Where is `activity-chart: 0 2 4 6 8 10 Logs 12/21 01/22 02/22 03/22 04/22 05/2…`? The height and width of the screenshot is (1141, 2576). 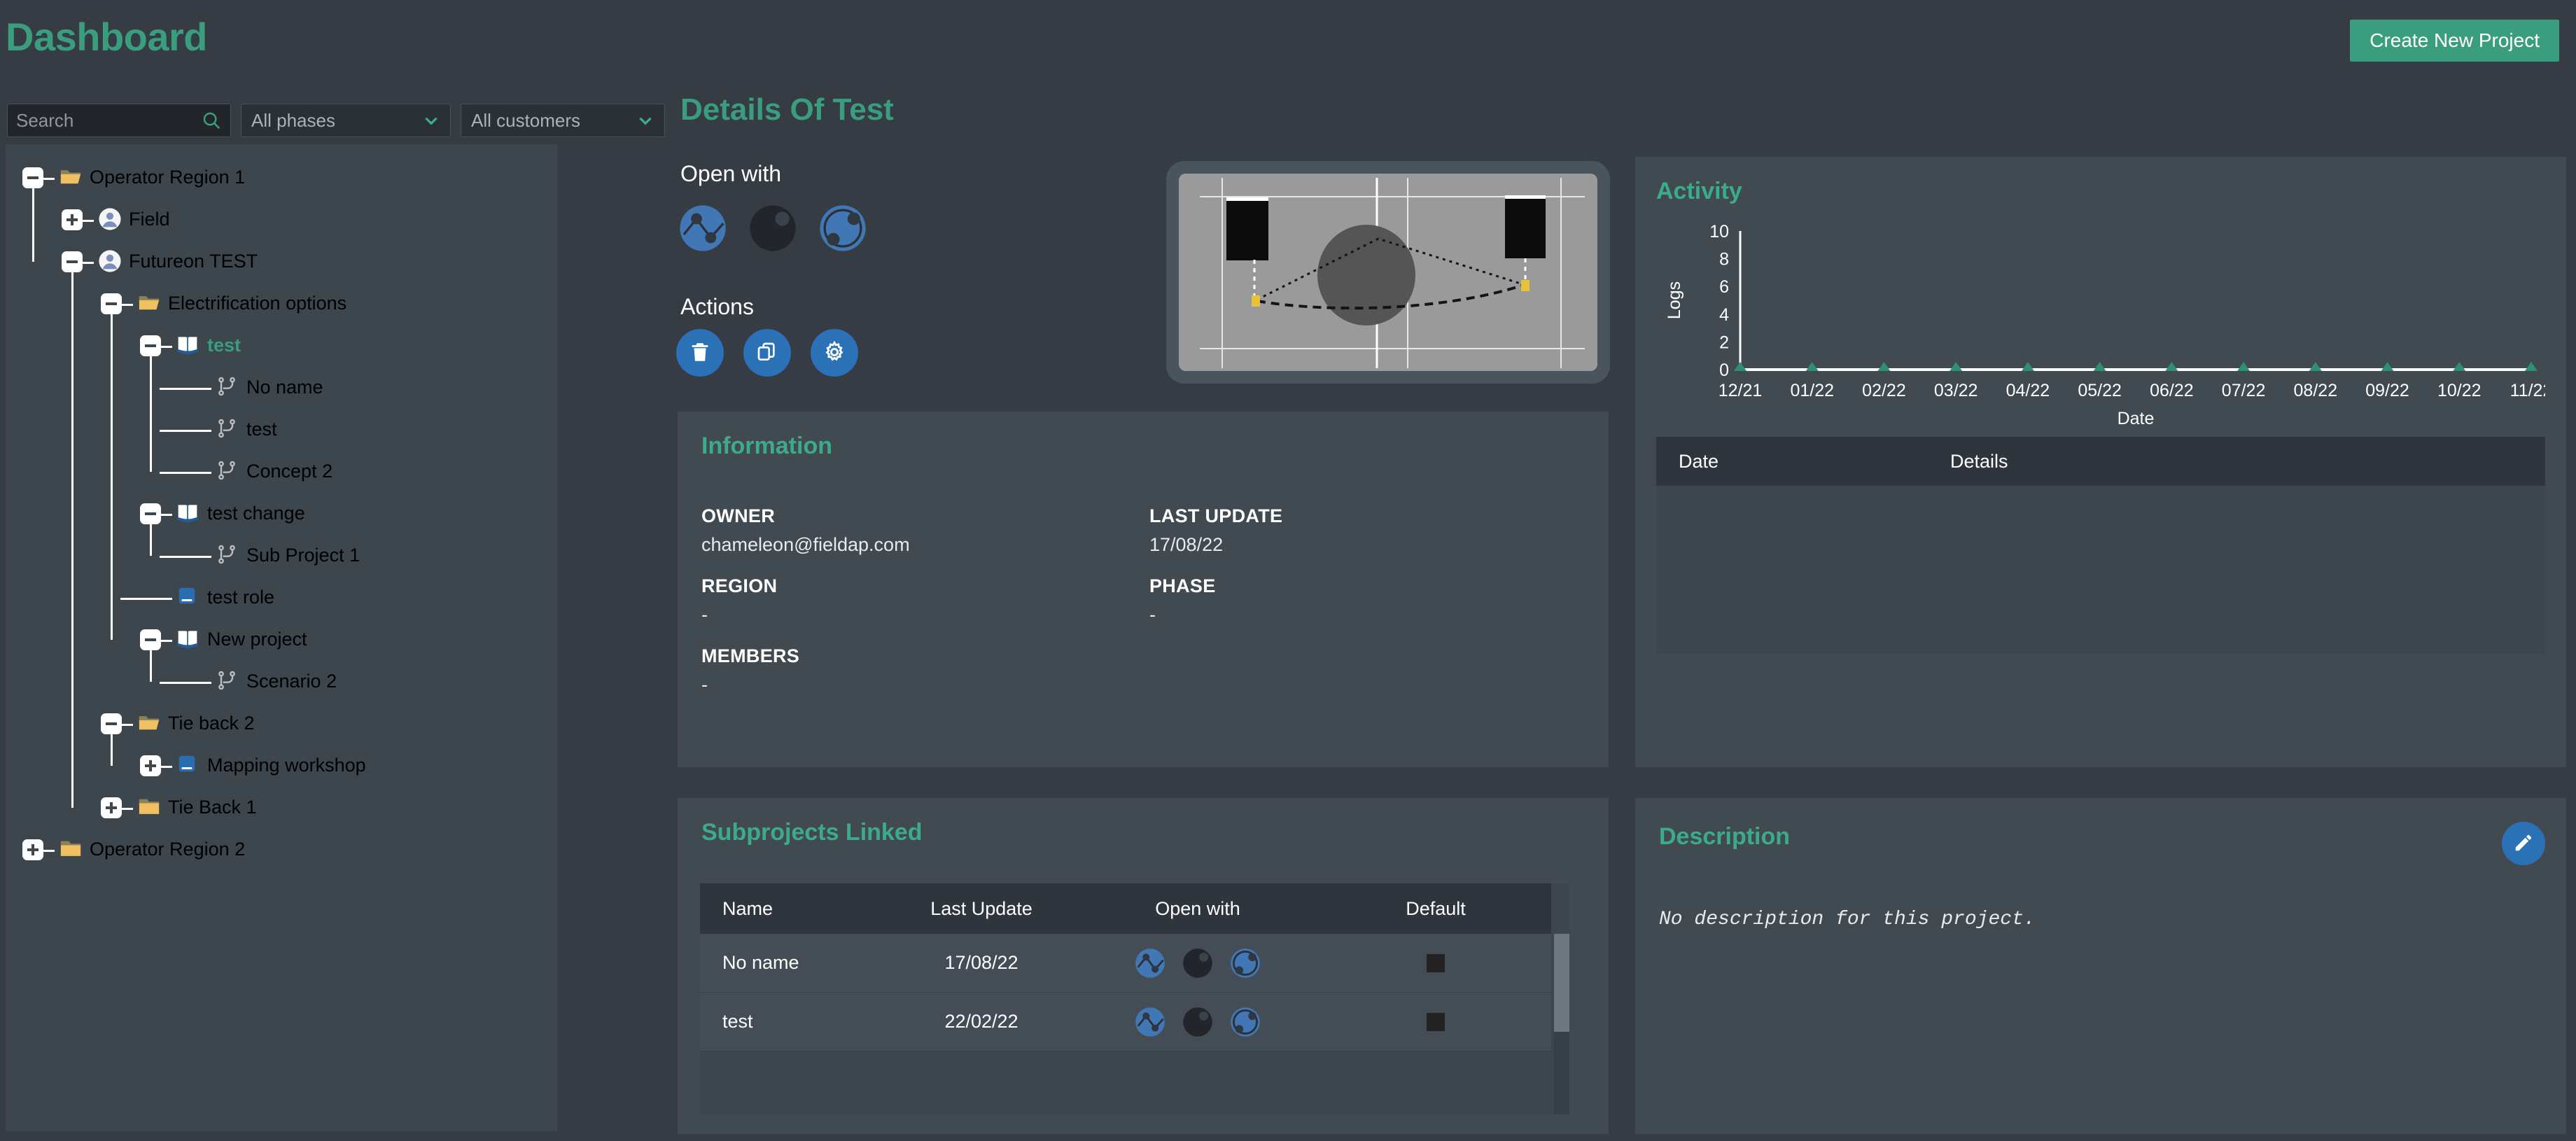 activity-chart: 0 2 4 6 8 10 Logs 12/21 01/22 02/22 03/22 04/22 05/2… is located at coordinates (2104, 325).